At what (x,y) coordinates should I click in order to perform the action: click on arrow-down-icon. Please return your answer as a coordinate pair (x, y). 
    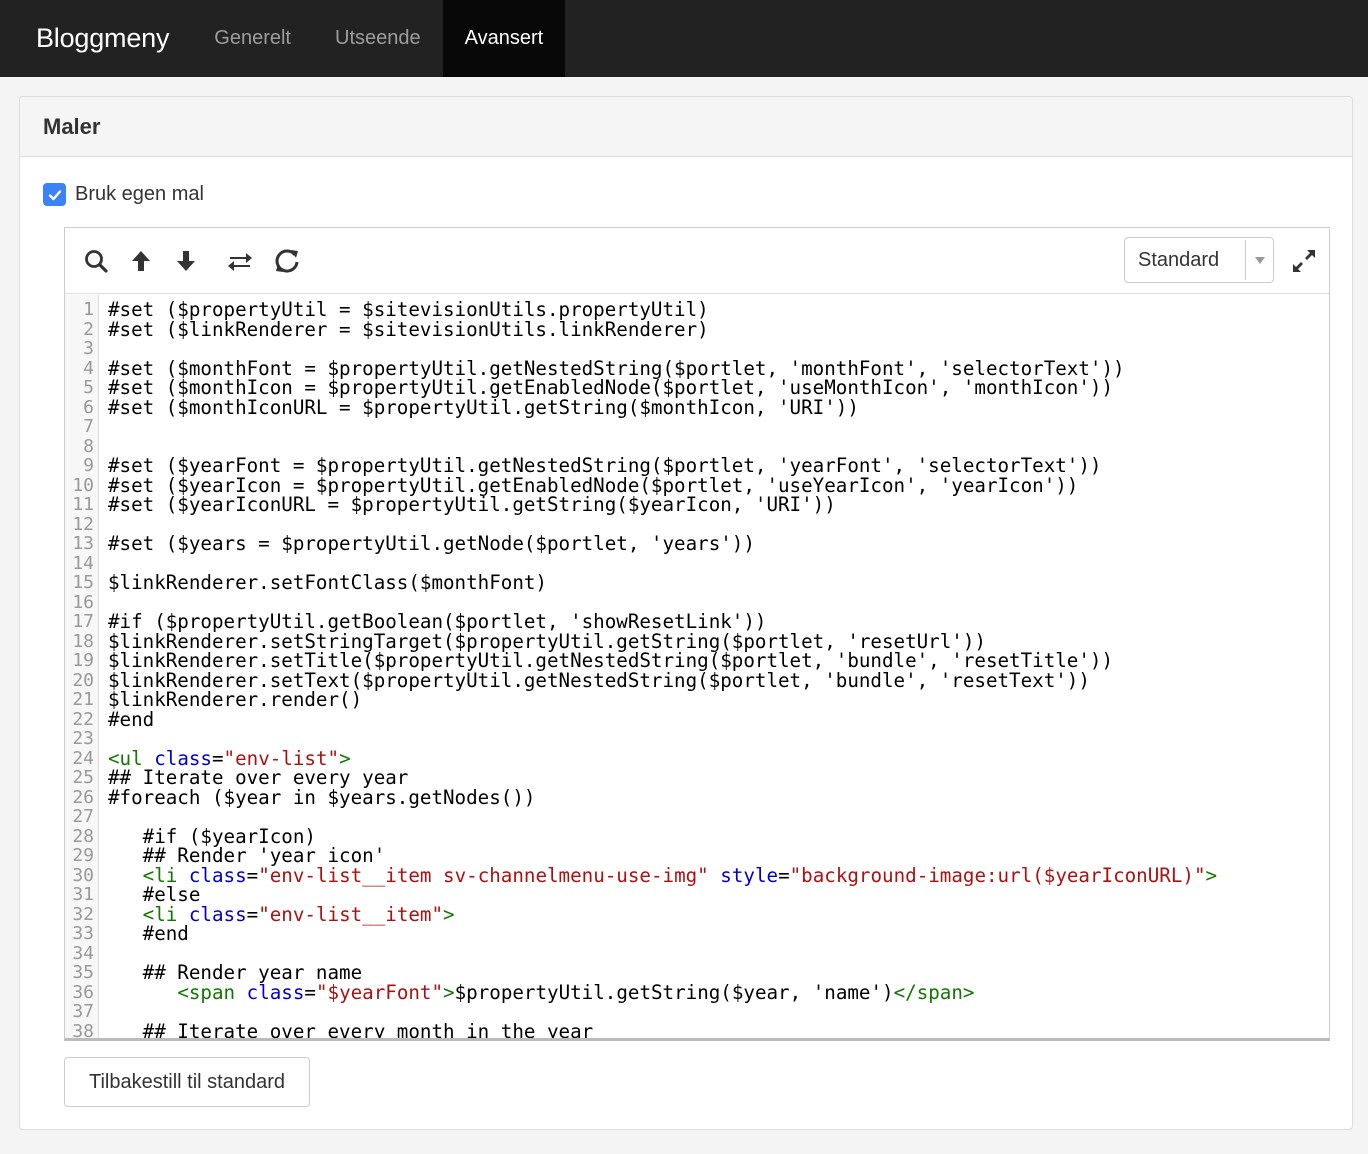
    Looking at the image, I should click on (186, 261).